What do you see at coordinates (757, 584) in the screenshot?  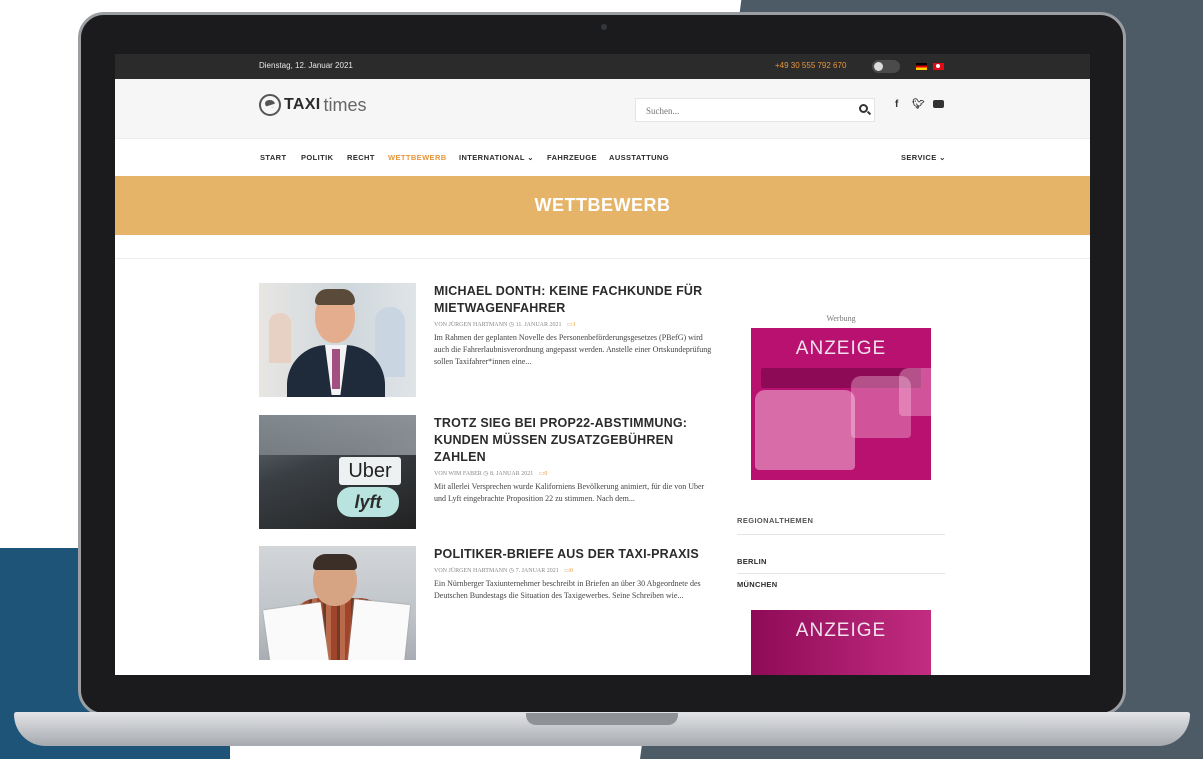 I see `sidebar-link-muenchen: MÜNCHEN` at bounding box center [757, 584].